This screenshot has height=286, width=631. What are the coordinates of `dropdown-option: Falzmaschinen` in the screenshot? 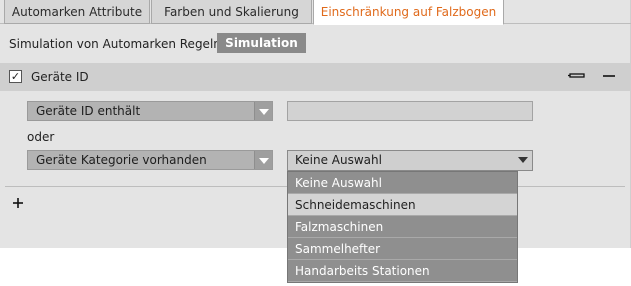 It's located at (402, 227).